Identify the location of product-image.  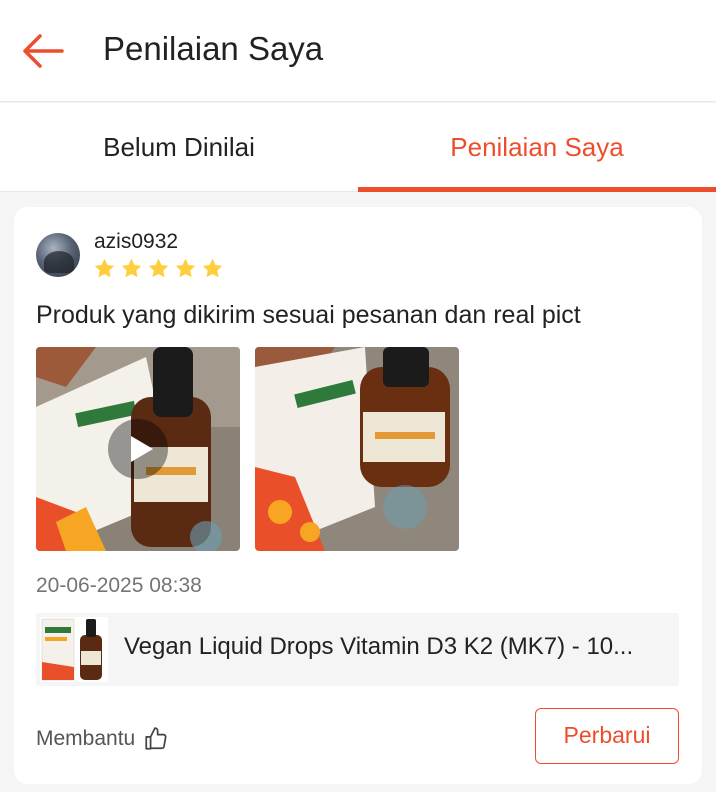
(74, 649).